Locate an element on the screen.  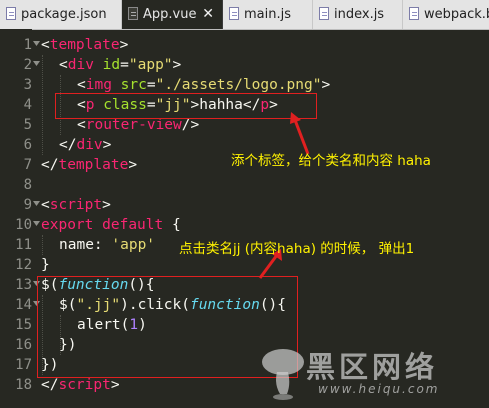
annotation-note-1: 添个标签，给个类名和内容 haha is located at coordinates (331, 161).